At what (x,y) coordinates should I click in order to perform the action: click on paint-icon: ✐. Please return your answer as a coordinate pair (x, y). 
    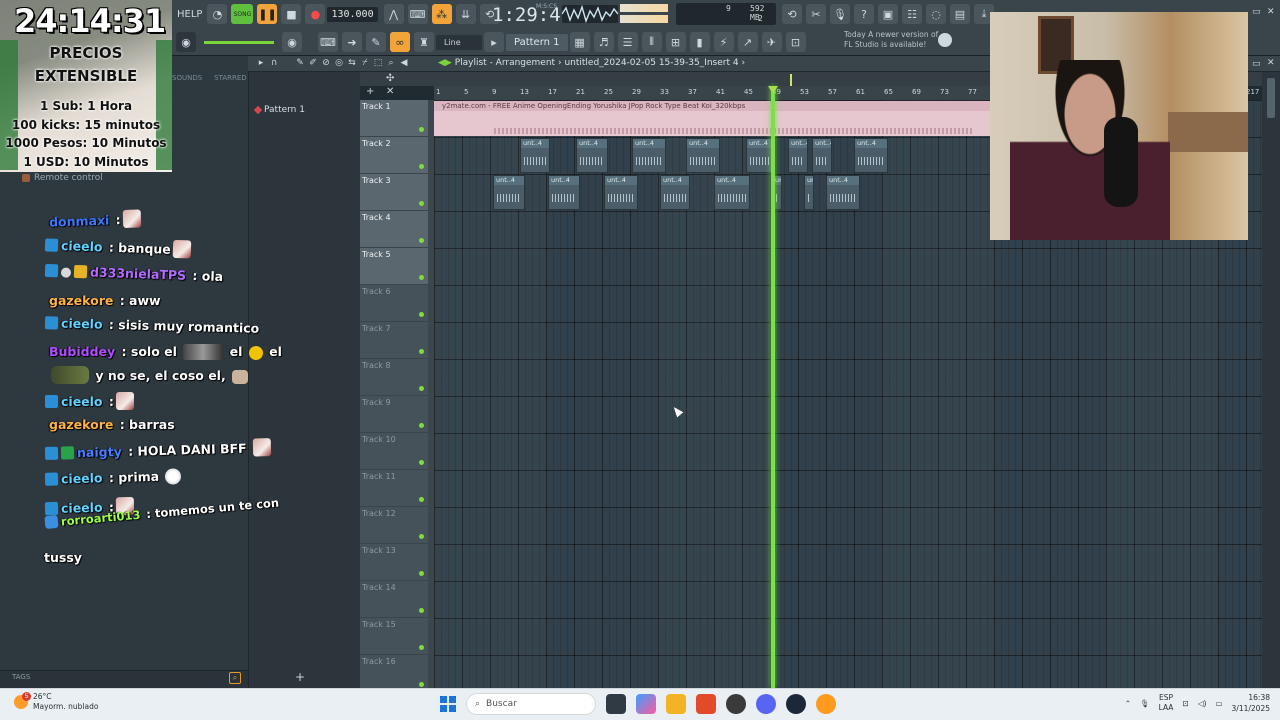
    Looking at the image, I should click on (313, 63).